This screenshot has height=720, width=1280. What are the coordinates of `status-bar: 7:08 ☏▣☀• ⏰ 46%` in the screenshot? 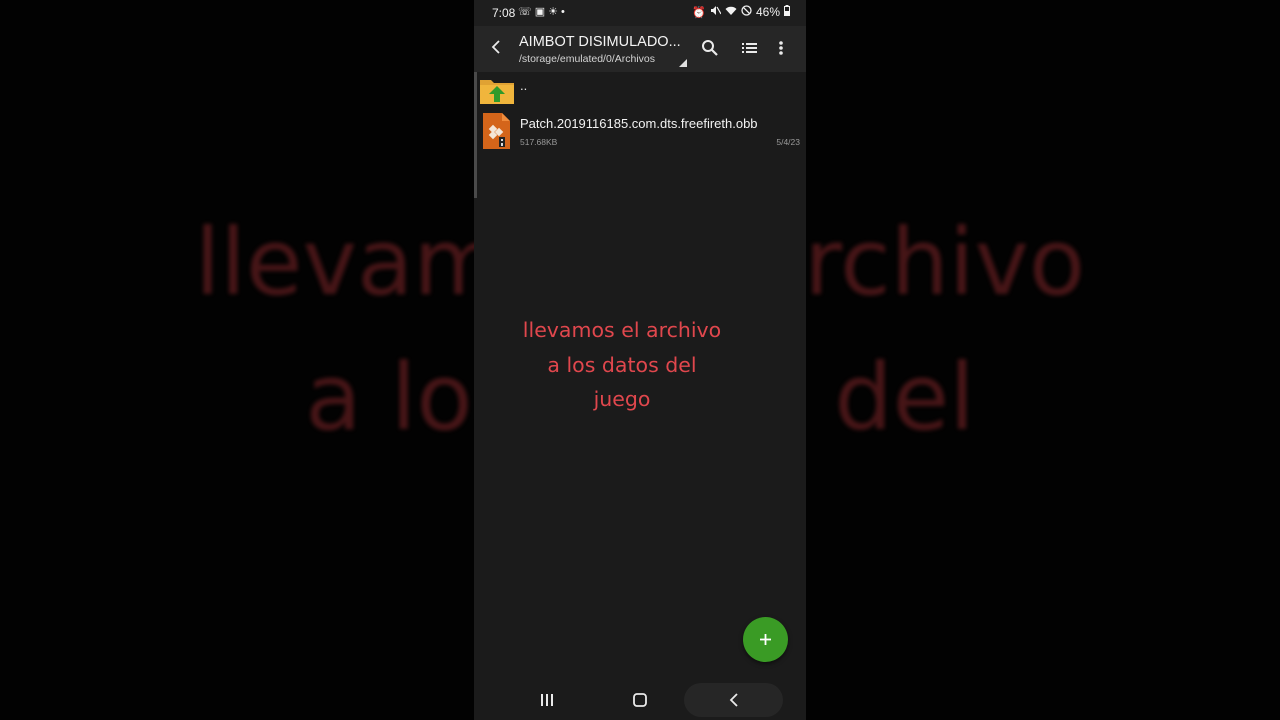 It's located at (640, 13).